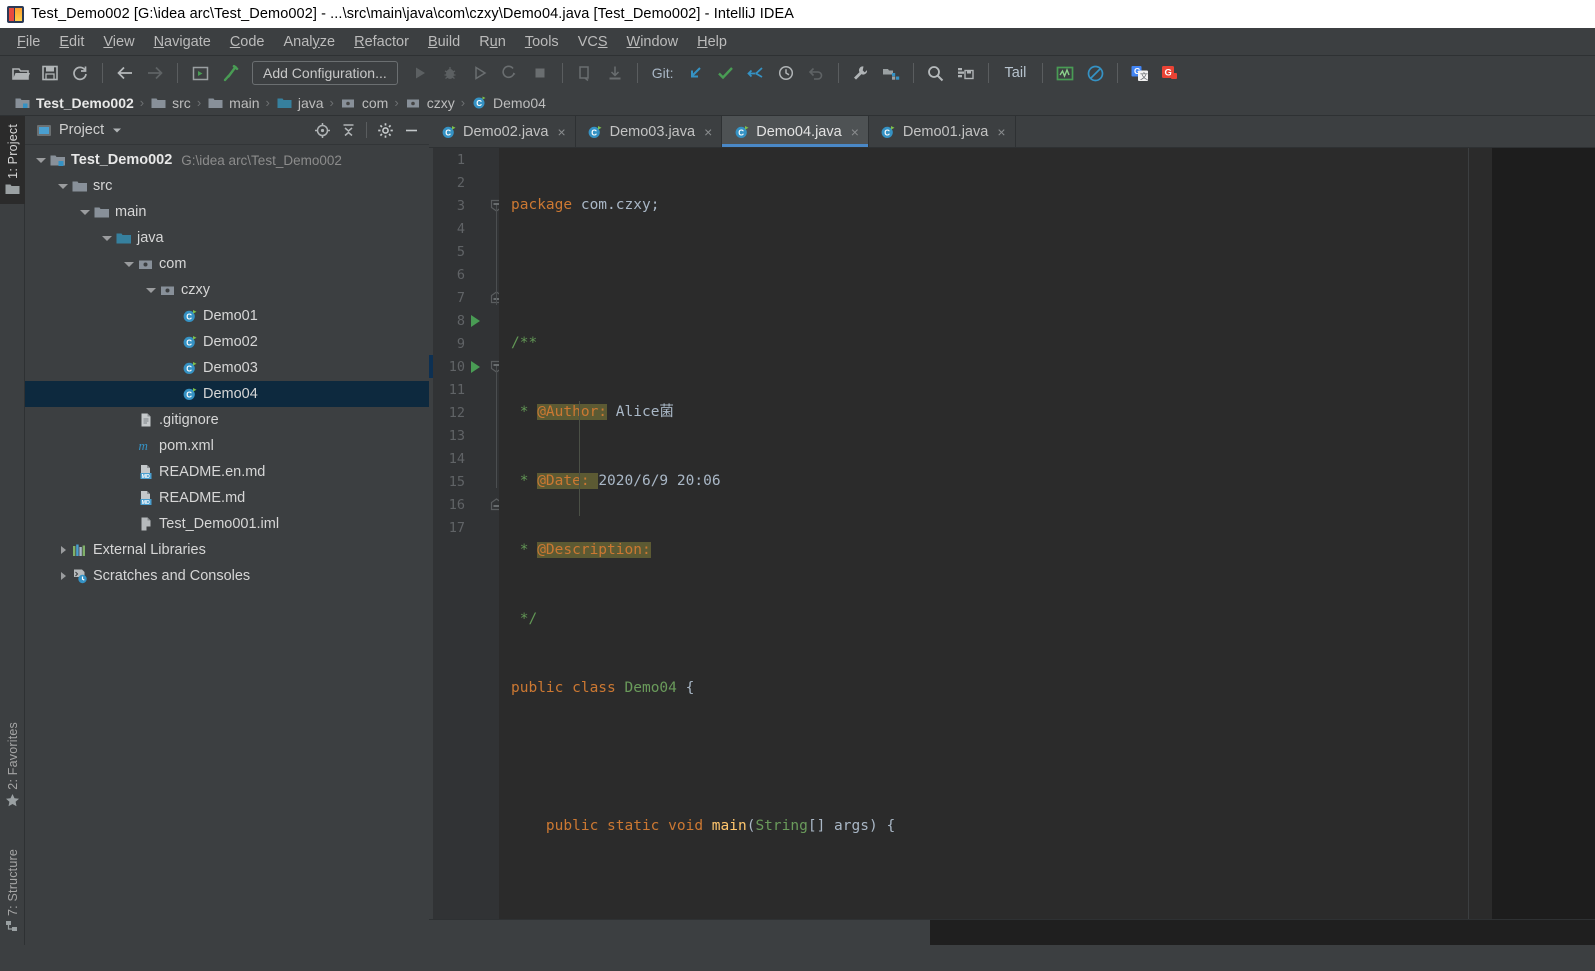  Describe the element at coordinates (227, 238) in the screenshot. I see `tree-item-java: java` at that location.